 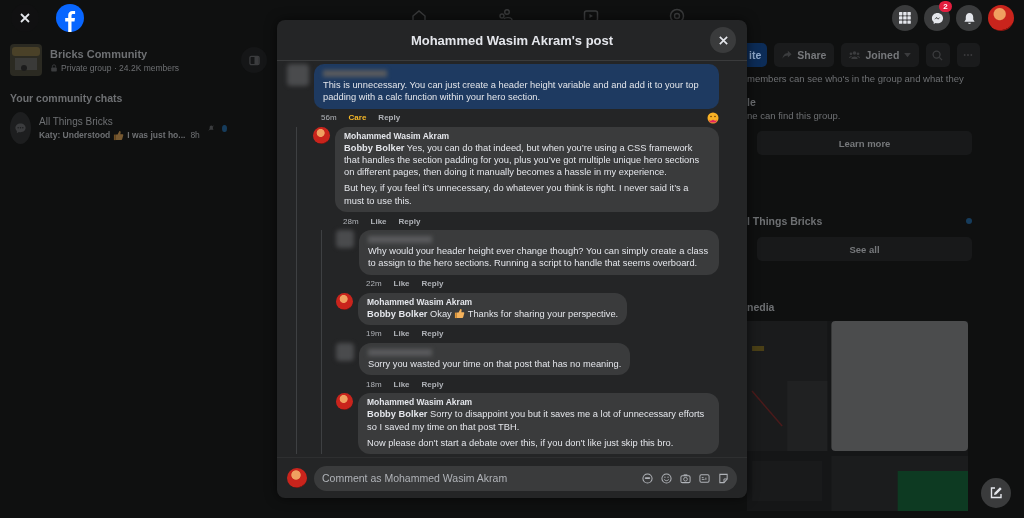 I want to click on notifications-button, so click(x=969, y=18).